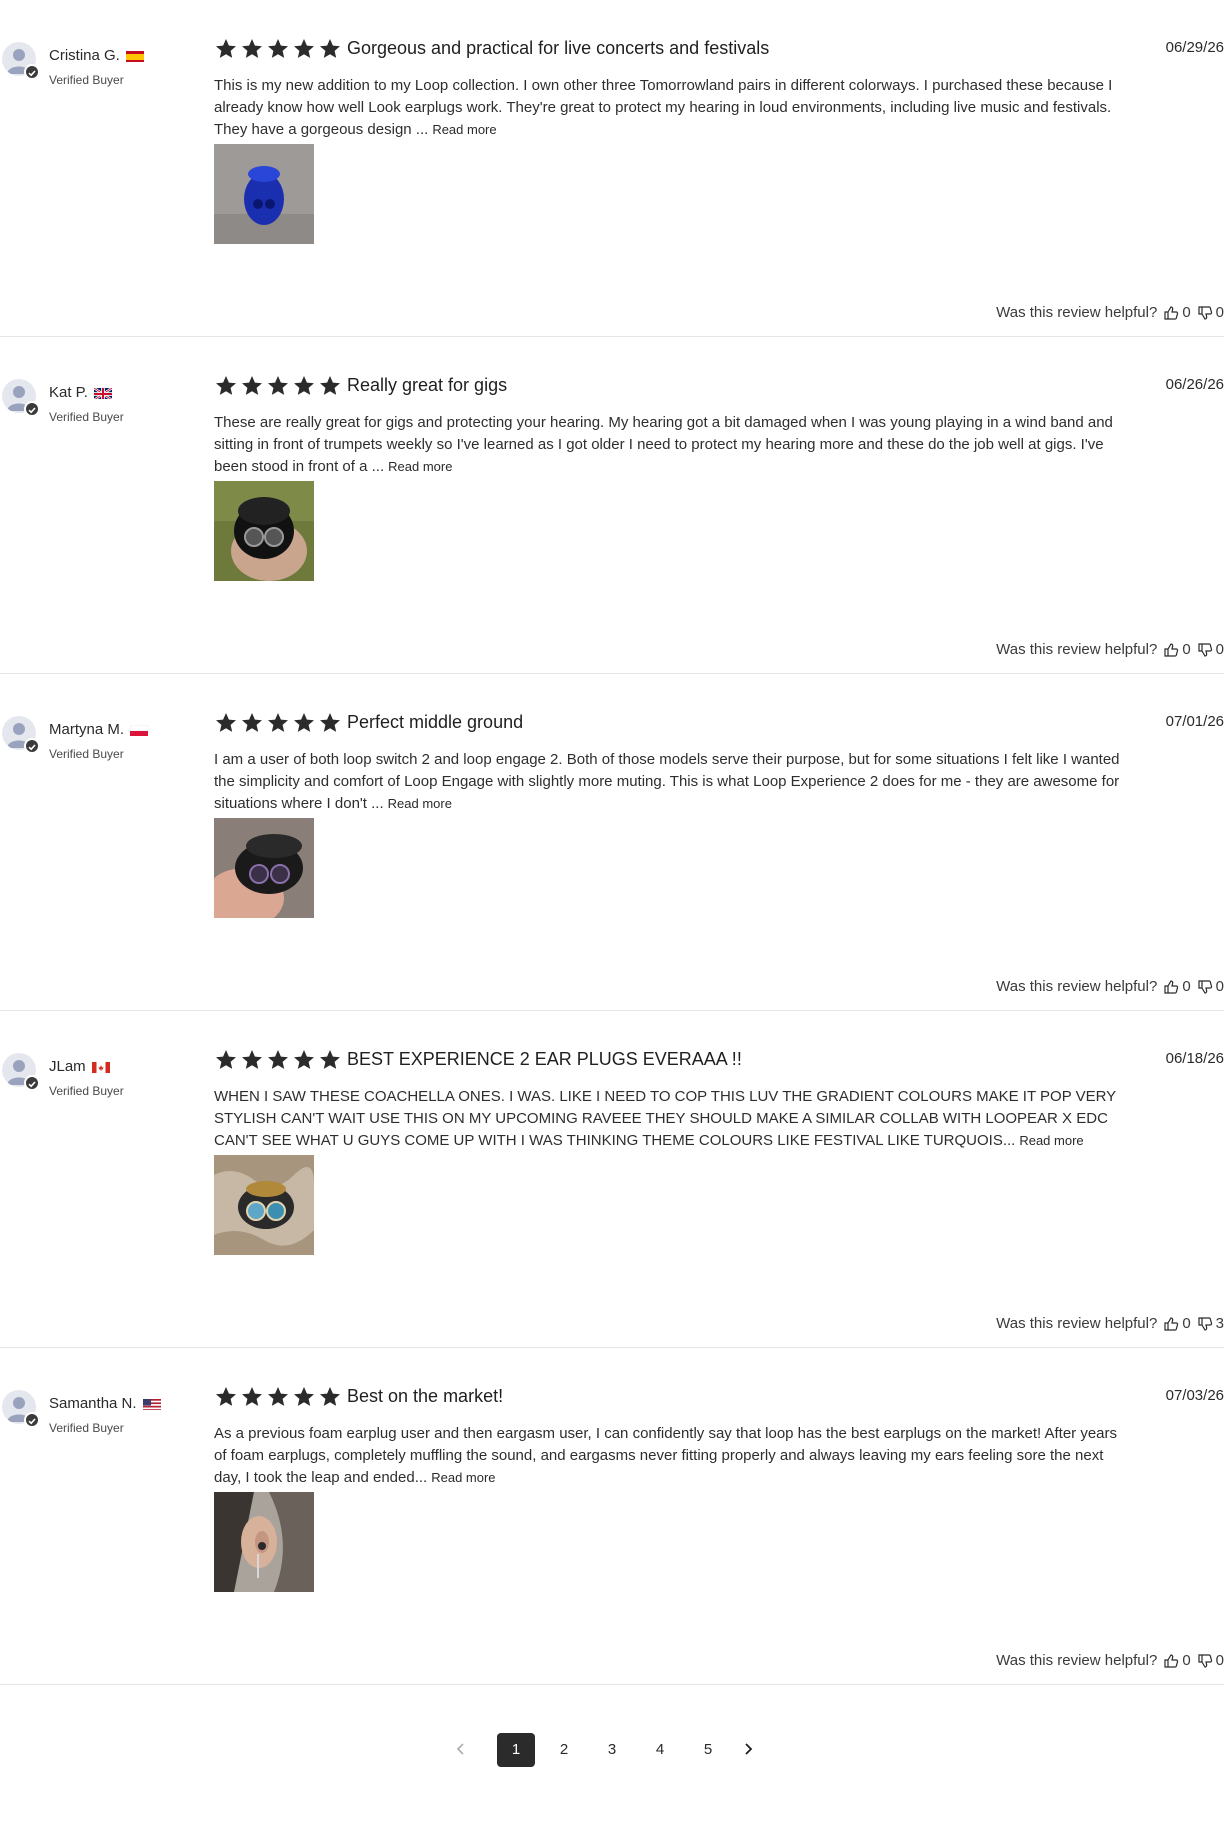  I want to click on review-title: BEST EXPERIENCE 2 EAR PLUGS EVERAAA !!, so click(544, 1059).